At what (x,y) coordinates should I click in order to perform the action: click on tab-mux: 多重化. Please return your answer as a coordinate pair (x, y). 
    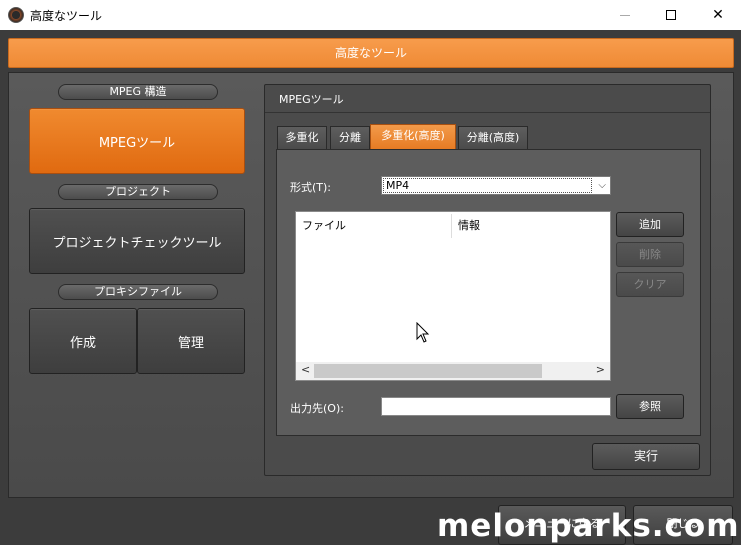
    Looking at the image, I should click on (302, 138).